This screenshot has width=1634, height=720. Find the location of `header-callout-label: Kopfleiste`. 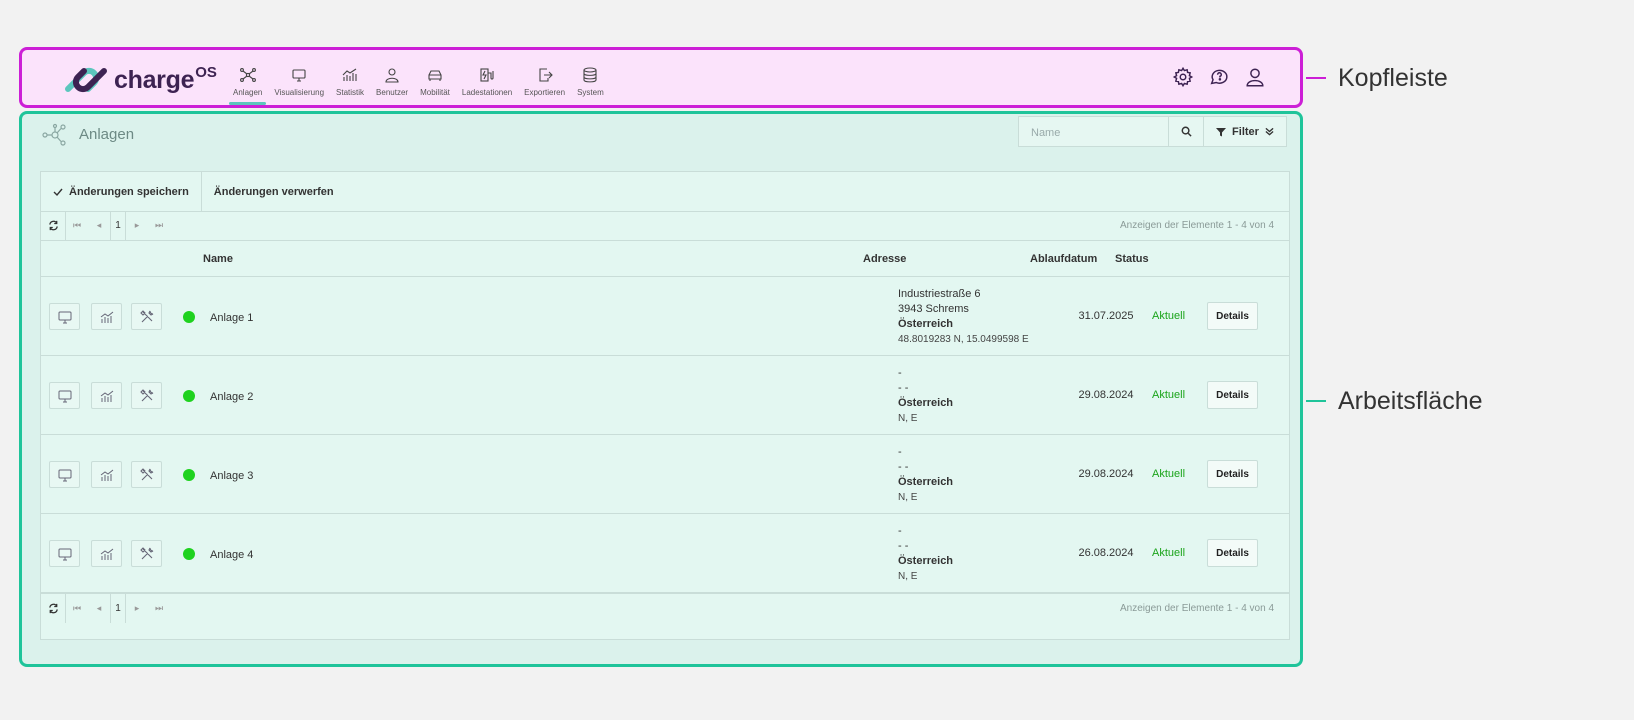

header-callout-label: Kopfleiste is located at coordinates (1393, 78).